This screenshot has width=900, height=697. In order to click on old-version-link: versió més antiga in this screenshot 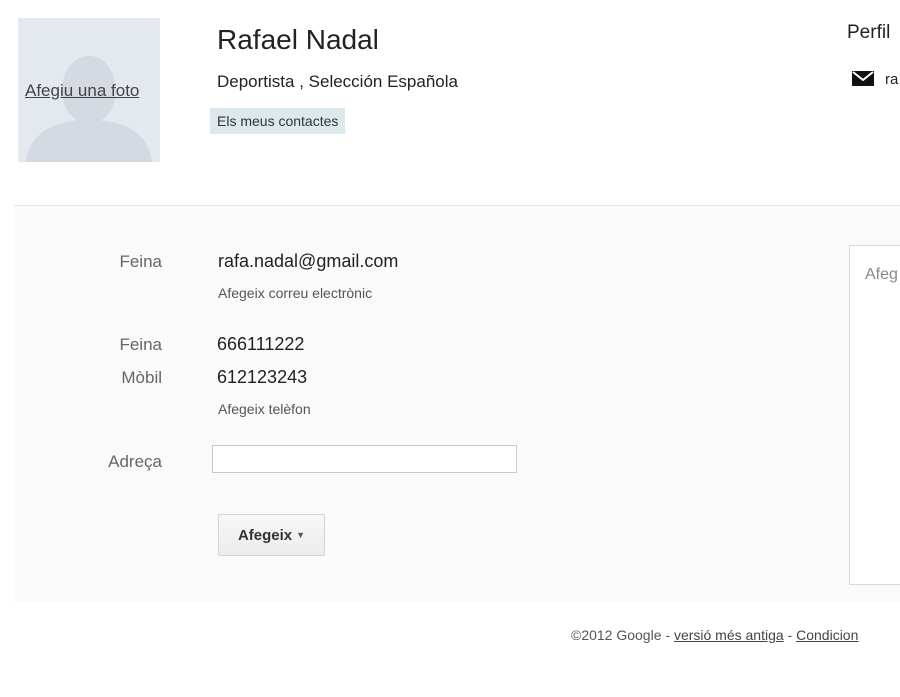, I will do `click(729, 635)`.